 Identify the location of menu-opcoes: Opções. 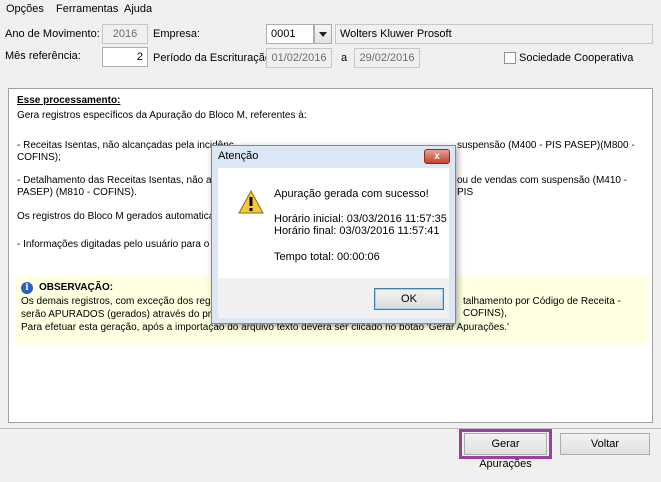
(25, 9).